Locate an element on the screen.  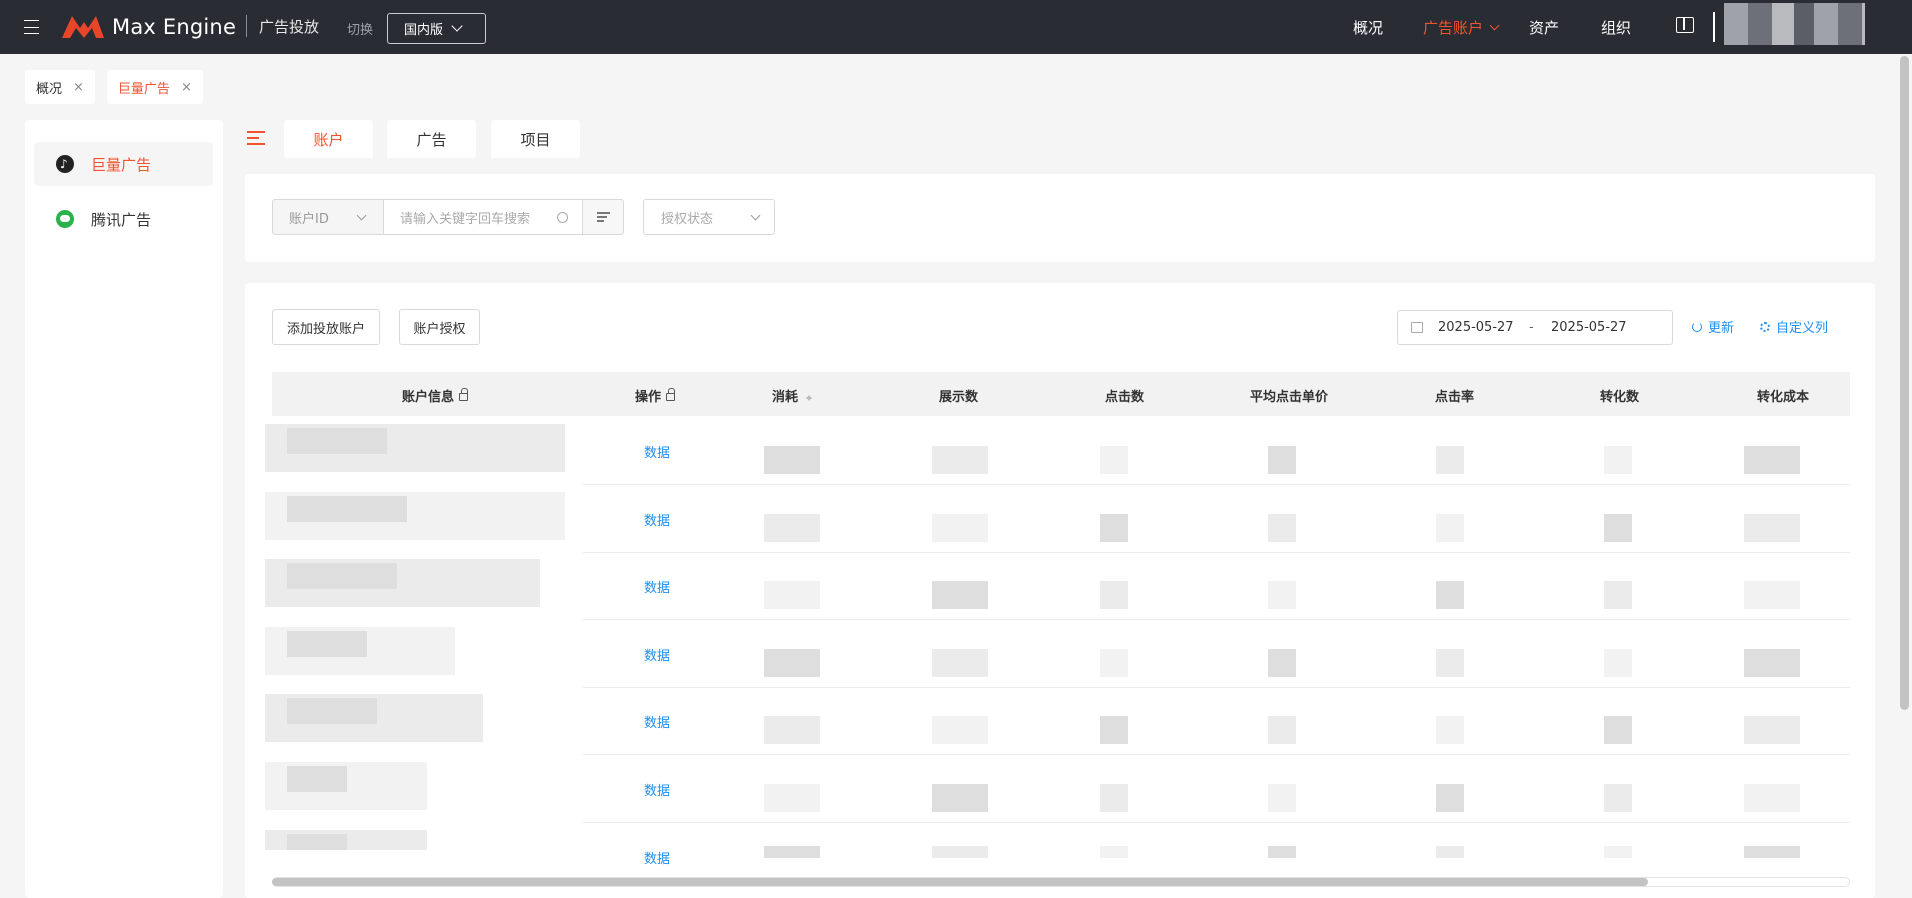
chevron-down-icon is located at coordinates (755, 215).